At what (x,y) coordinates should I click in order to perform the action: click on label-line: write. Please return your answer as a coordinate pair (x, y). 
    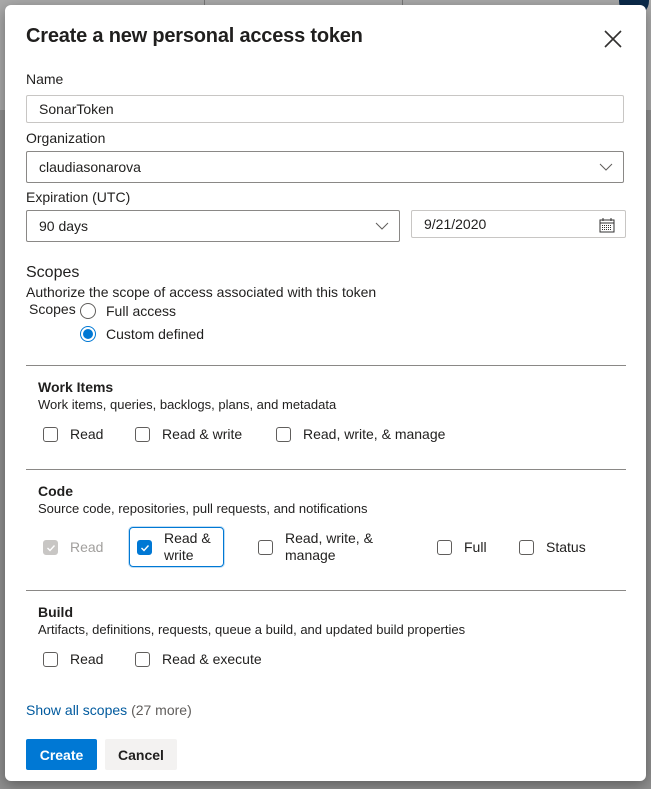
    Looking at the image, I should click on (179, 555).